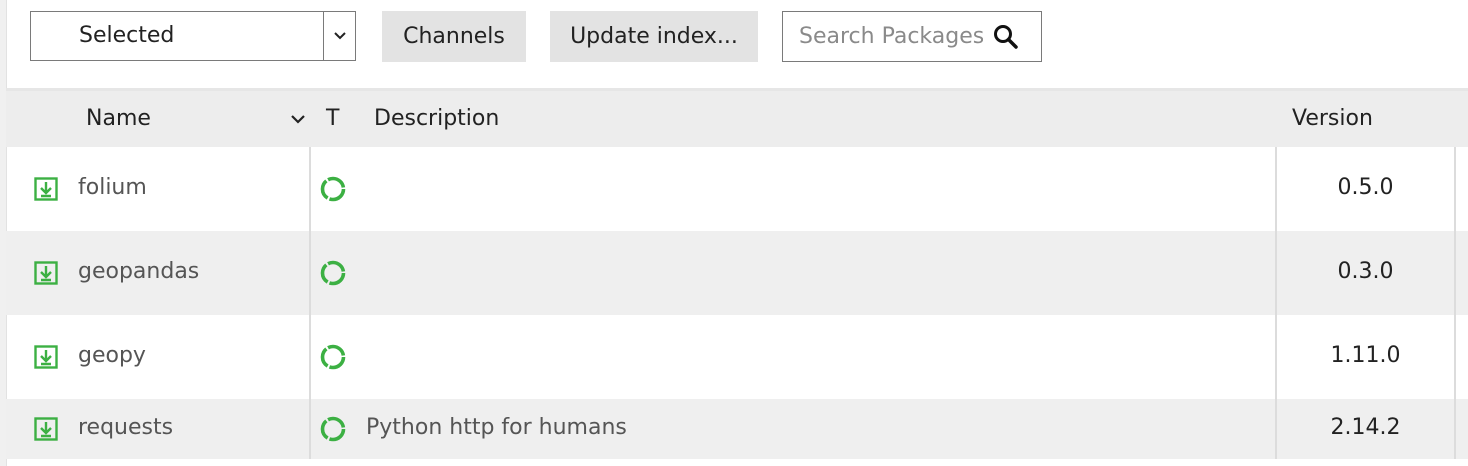 This screenshot has width=1468, height=466. What do you see at coordinates (127, 35) in the screenshot?
I see `filter-value: Selected` at bounding box center [127, 35].